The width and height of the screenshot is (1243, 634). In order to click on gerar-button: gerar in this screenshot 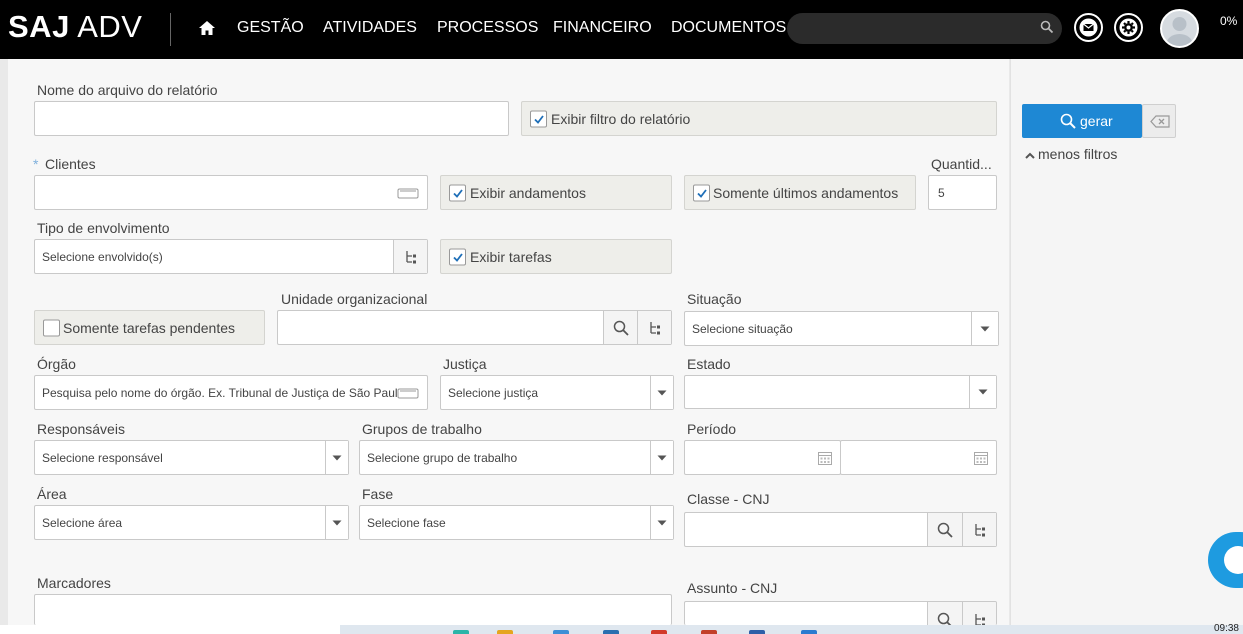, I will do `click(1082, 121)`.